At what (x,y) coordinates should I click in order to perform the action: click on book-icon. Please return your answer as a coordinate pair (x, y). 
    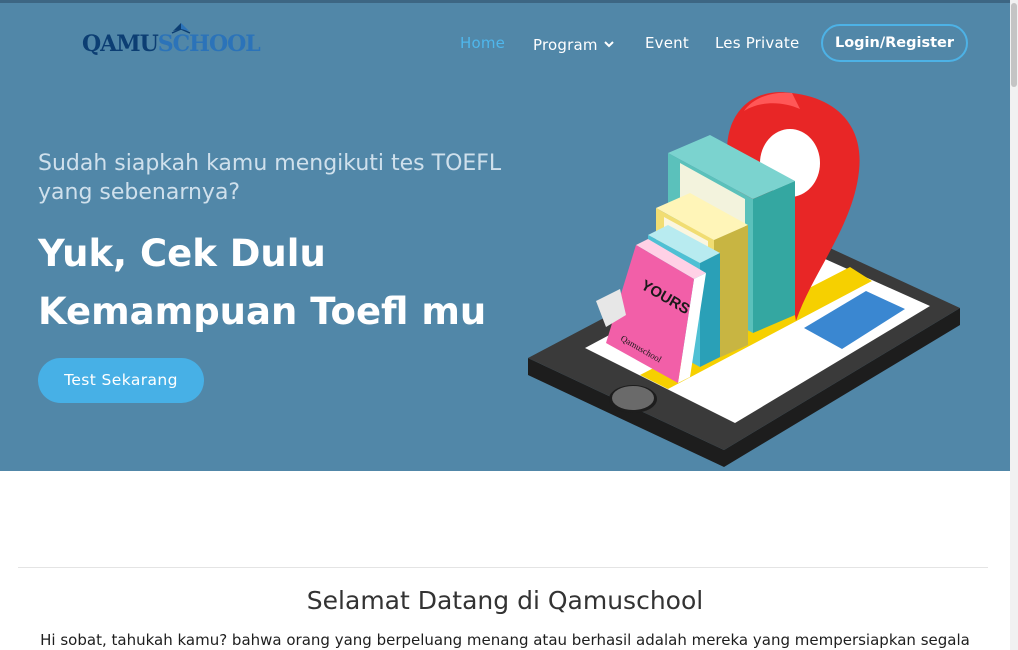
    Looking at the image, I should click on (181, 28).